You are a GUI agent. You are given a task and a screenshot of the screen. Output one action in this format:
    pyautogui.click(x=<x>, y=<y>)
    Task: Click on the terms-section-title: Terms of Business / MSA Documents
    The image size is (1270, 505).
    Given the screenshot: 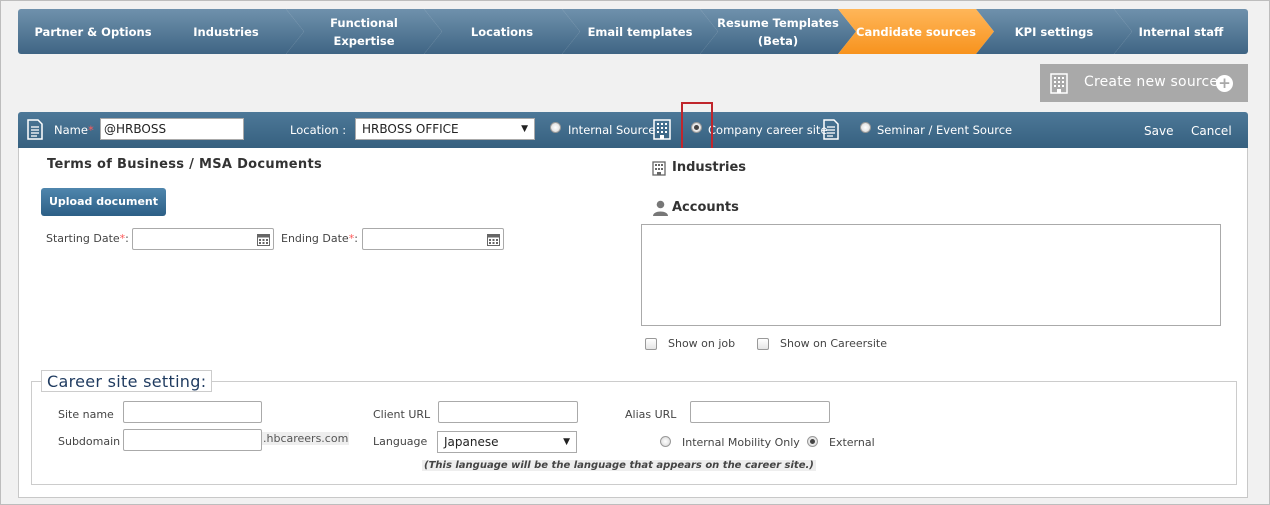 What is the action you would take?
    pyautogui.click(x=185, y=164)
    